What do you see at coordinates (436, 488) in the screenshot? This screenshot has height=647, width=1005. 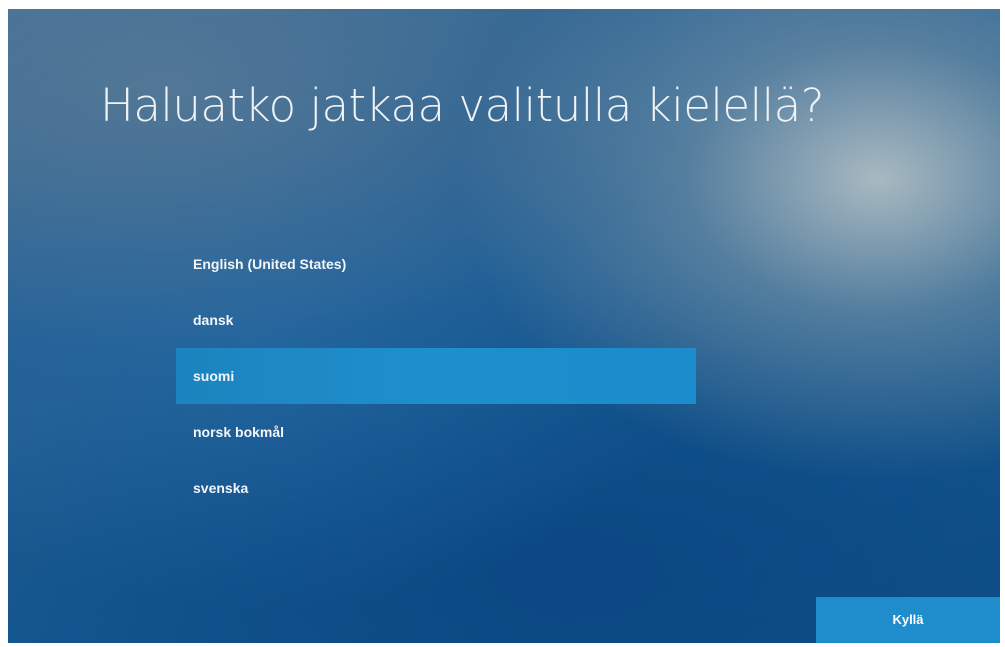 I see `language-item-svenska: svenska` at bounding box center [436, 488].